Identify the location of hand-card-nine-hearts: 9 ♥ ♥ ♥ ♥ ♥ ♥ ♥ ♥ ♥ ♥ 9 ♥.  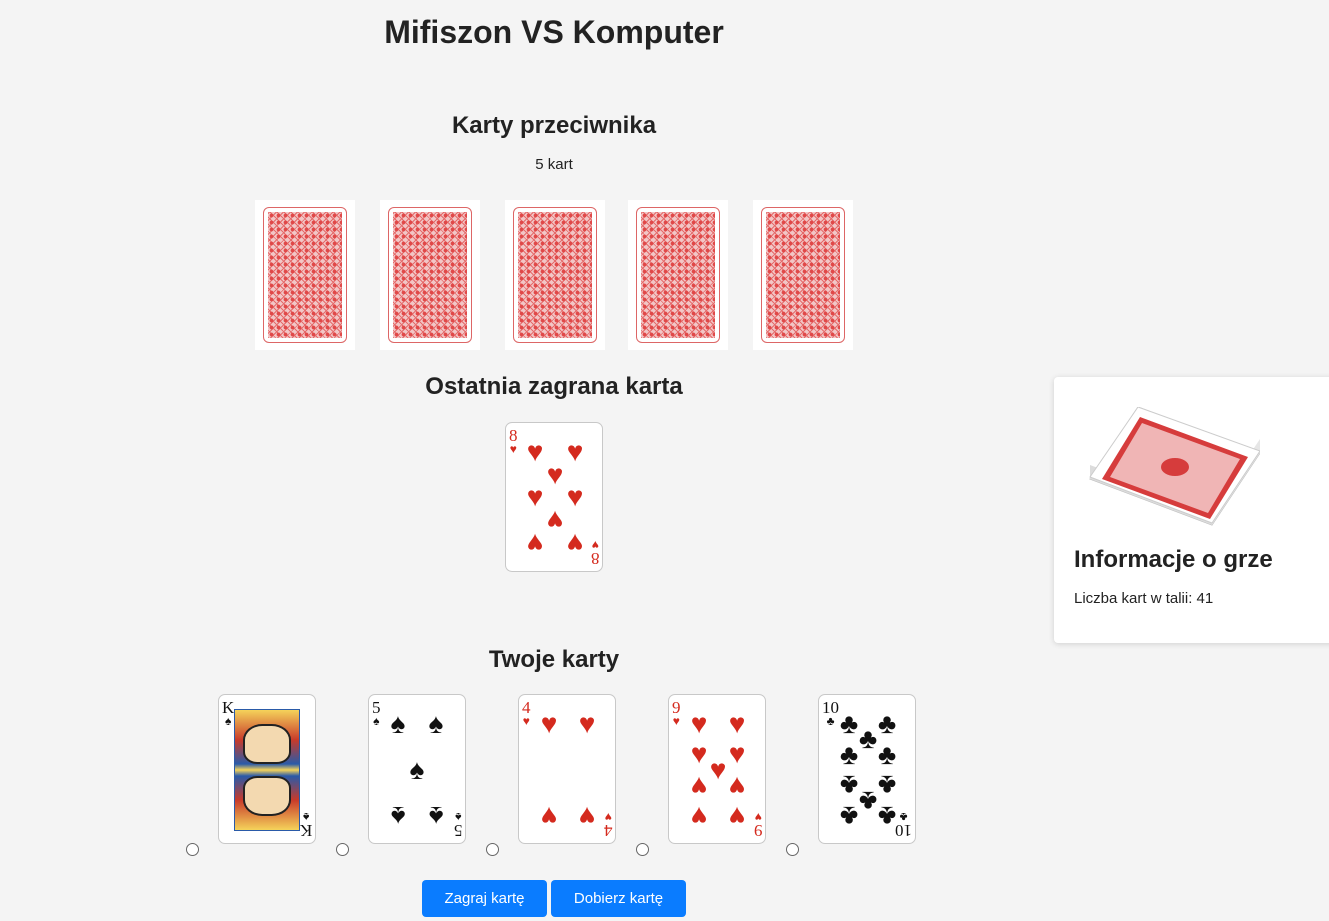
(717, 769).